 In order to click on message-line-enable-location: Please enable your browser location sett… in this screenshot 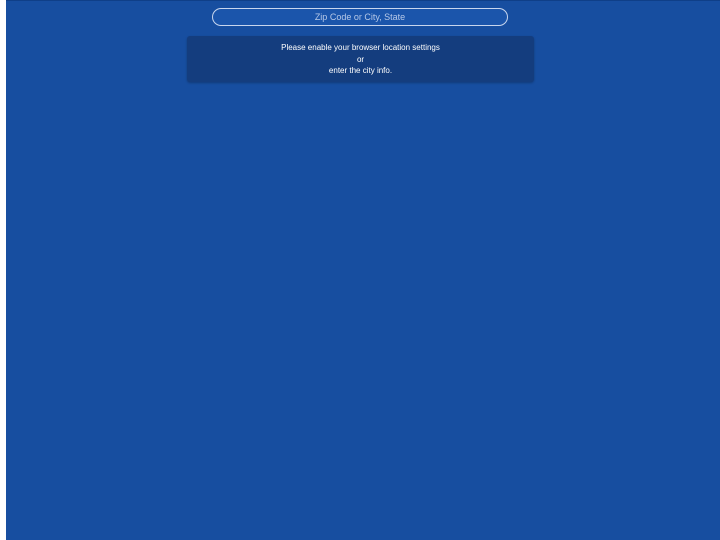, I will do `click(360, 47)`.